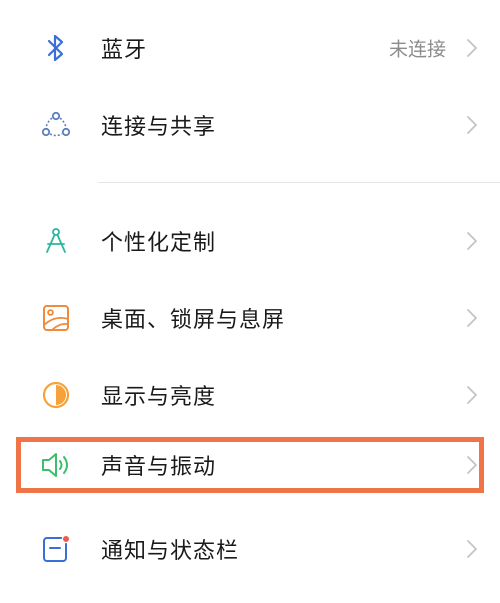  What do you see at coordinates (56, 241) in the screenshot?
I see `compass-personalization-icon` at bounding box center [56, 241].